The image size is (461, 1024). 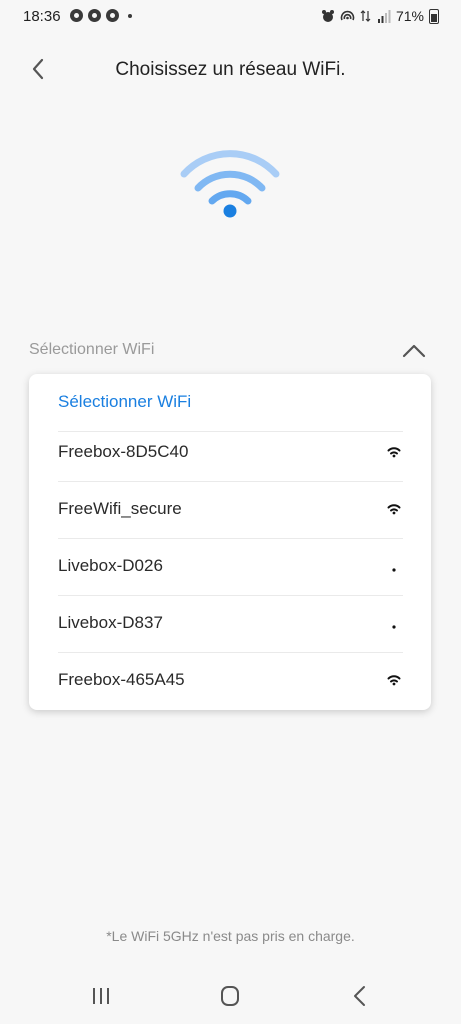 I want to click on dropdown-item-label: Sélectionner WiFi, so click(x=125, y=401).